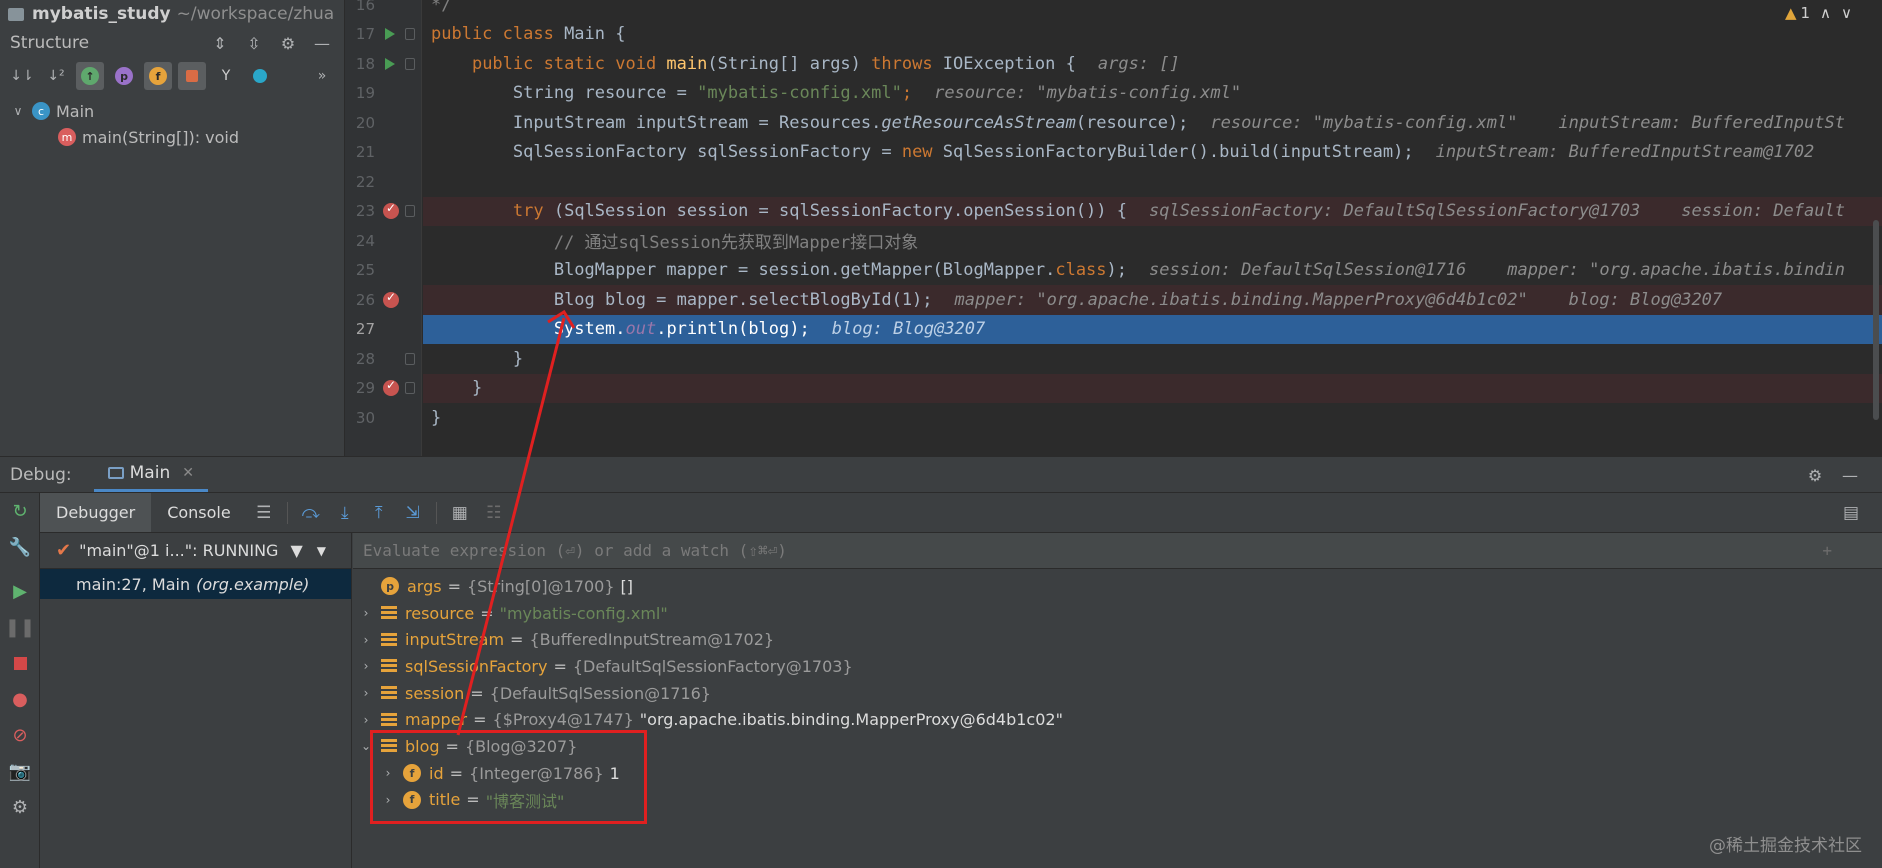 This screenshot has width=1882, height=868. What do you see at coordinates (195, 551) in the screenshot?
I see `thread-selector: ✔ "main"@1 i...": RUNNING ▼ ▼` at bounding box center [195, 551].